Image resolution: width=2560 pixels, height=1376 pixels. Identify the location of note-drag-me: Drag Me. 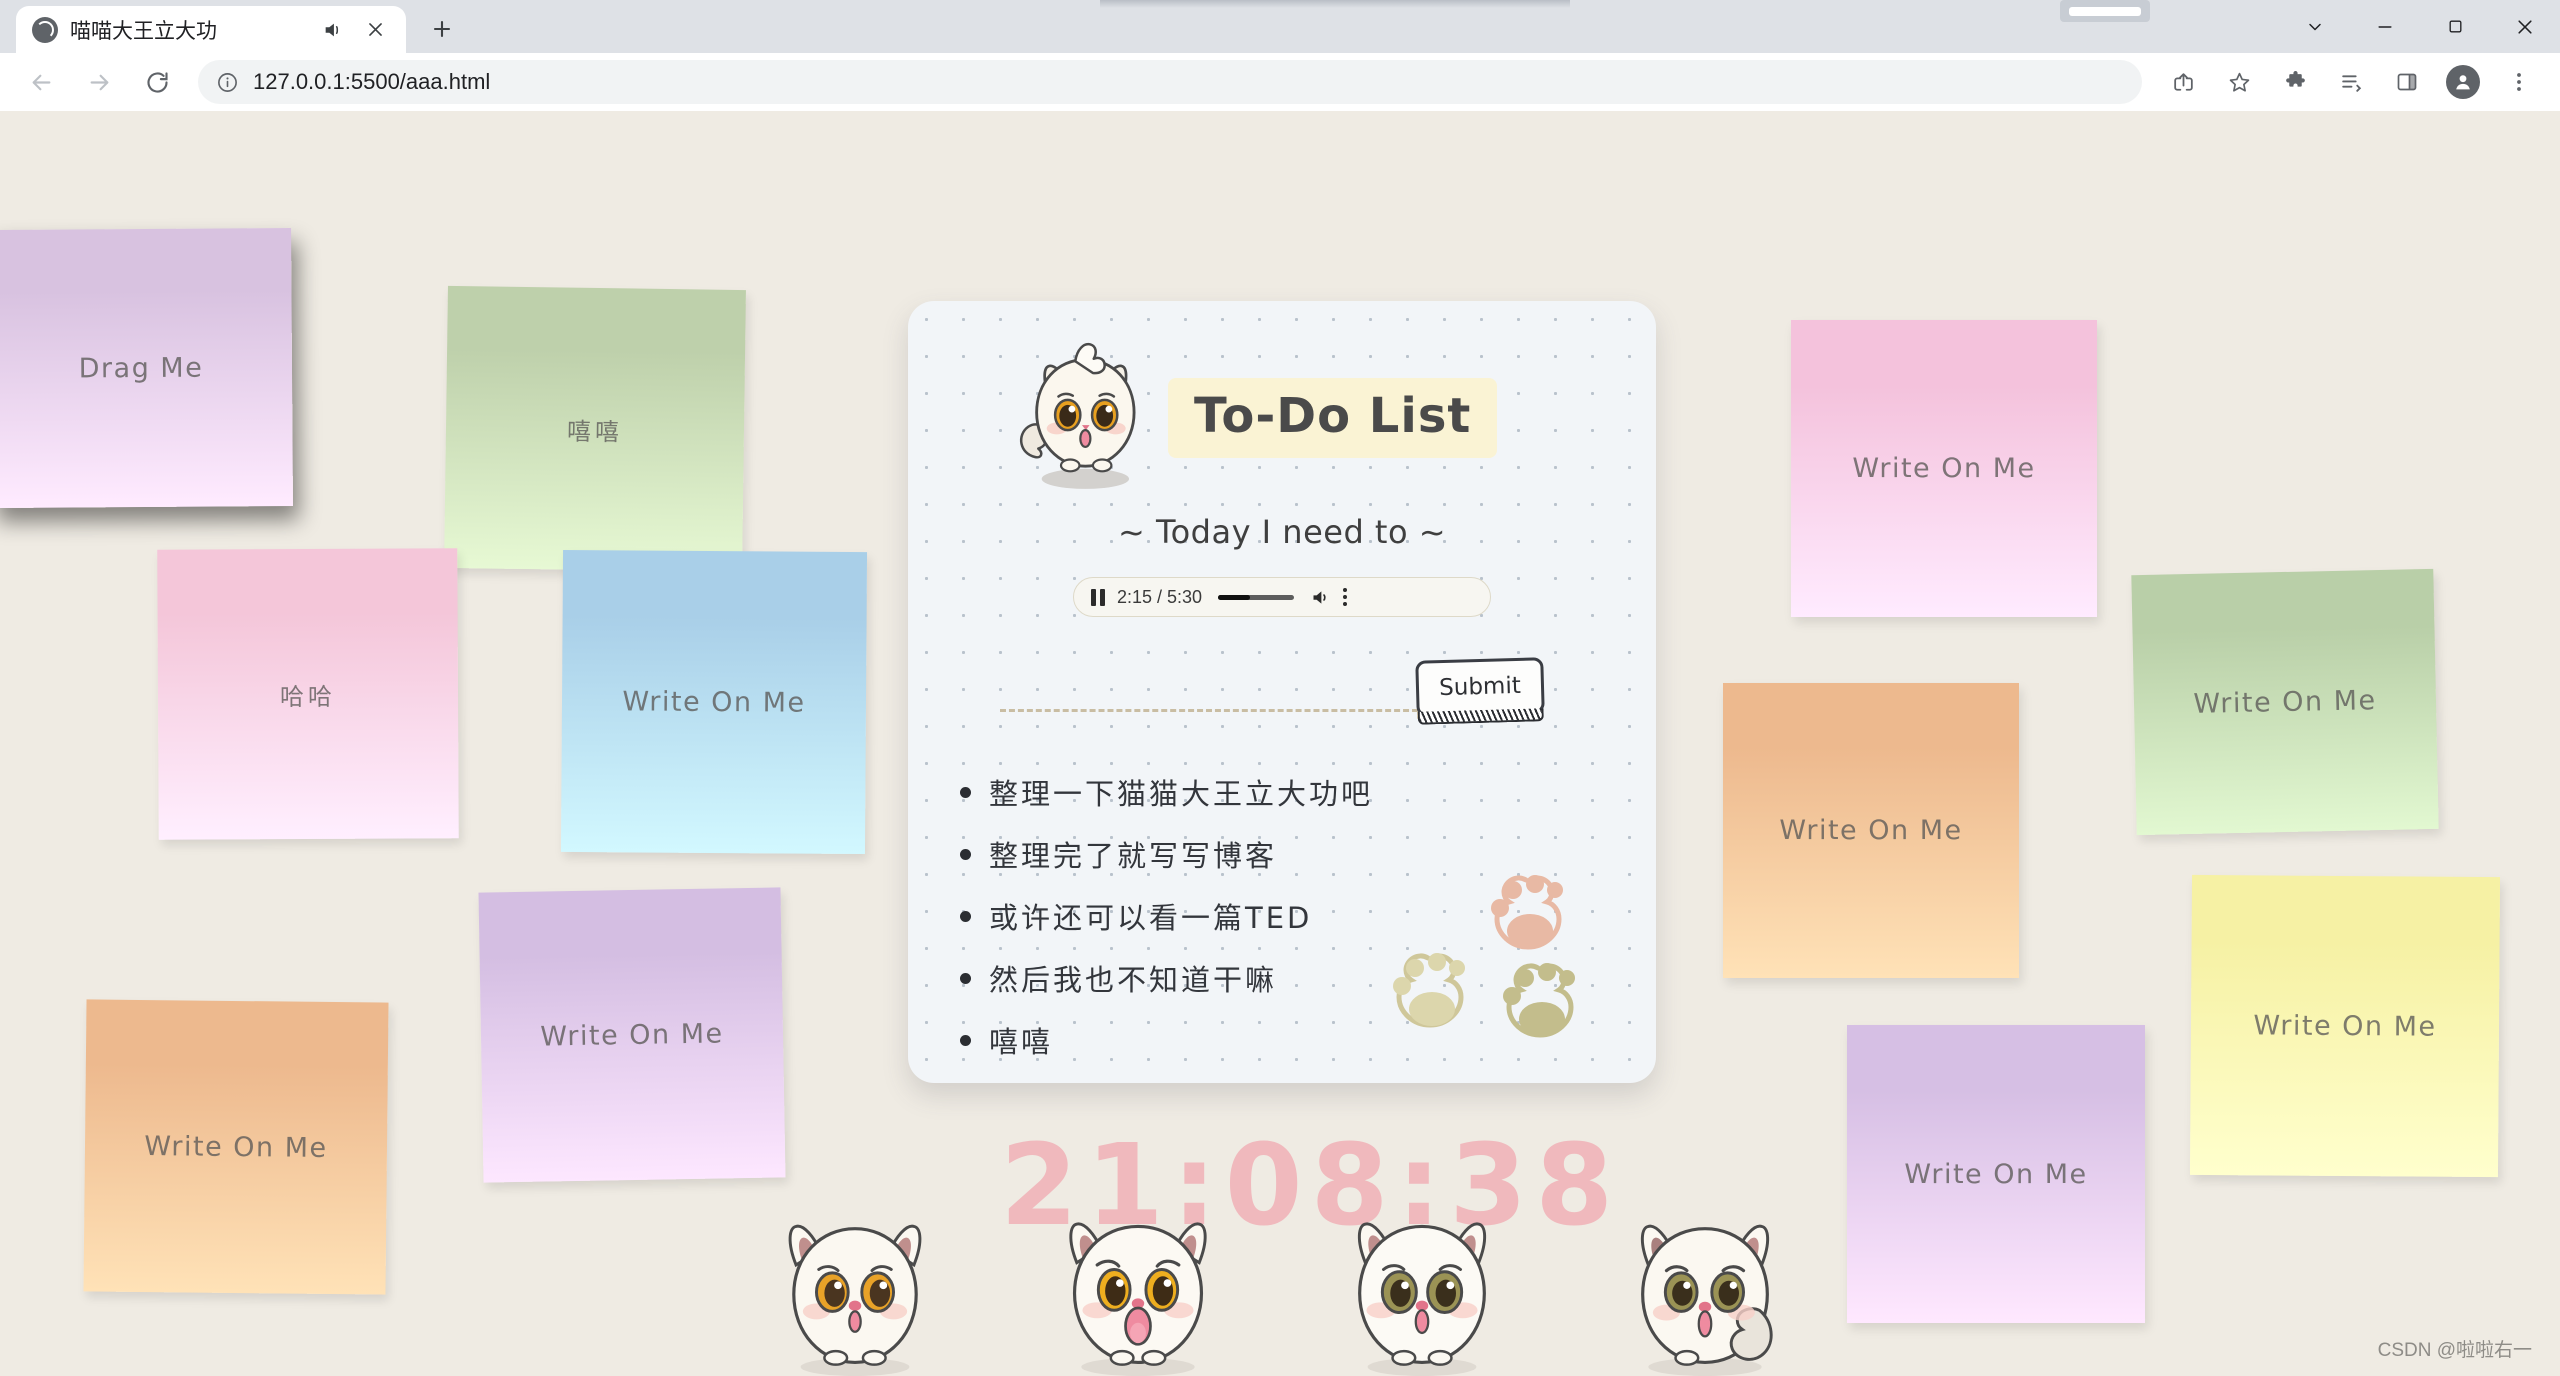
(146, 368).